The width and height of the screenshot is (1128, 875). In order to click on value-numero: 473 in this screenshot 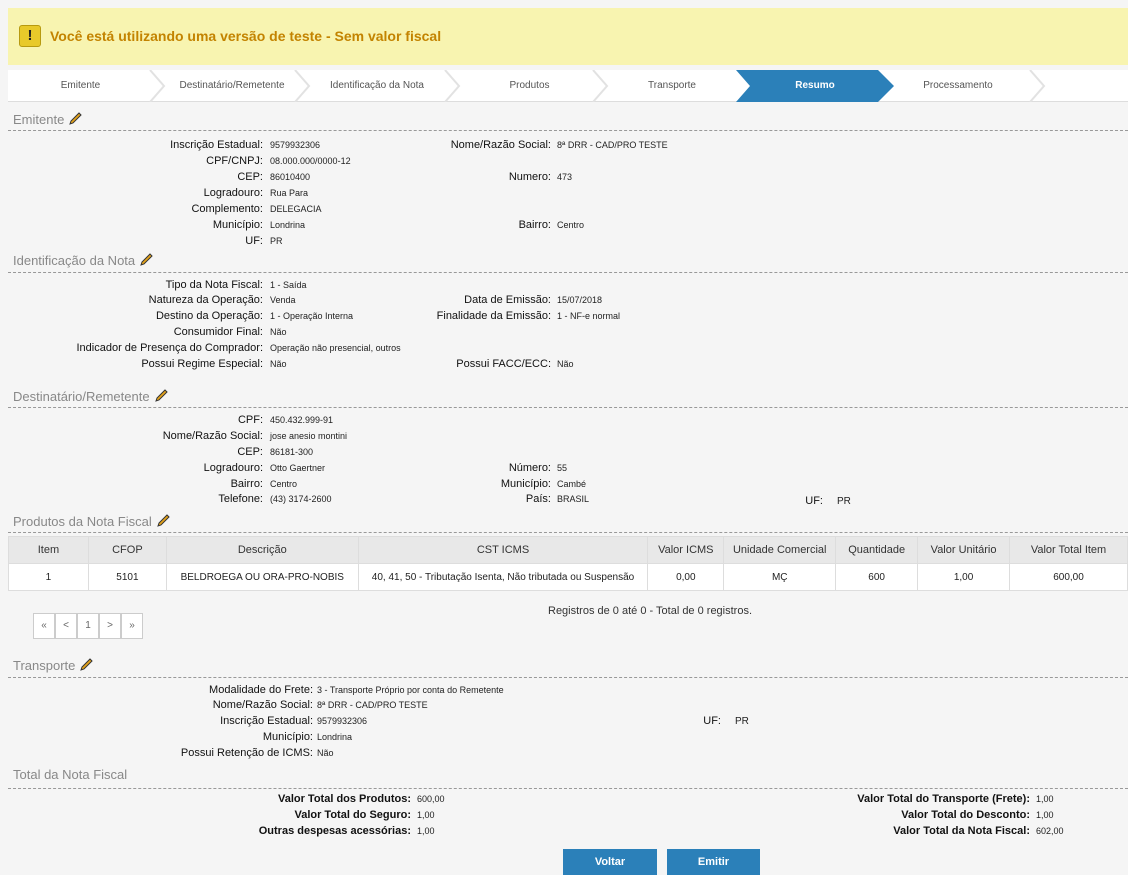, I will do `click(565, 177)`.